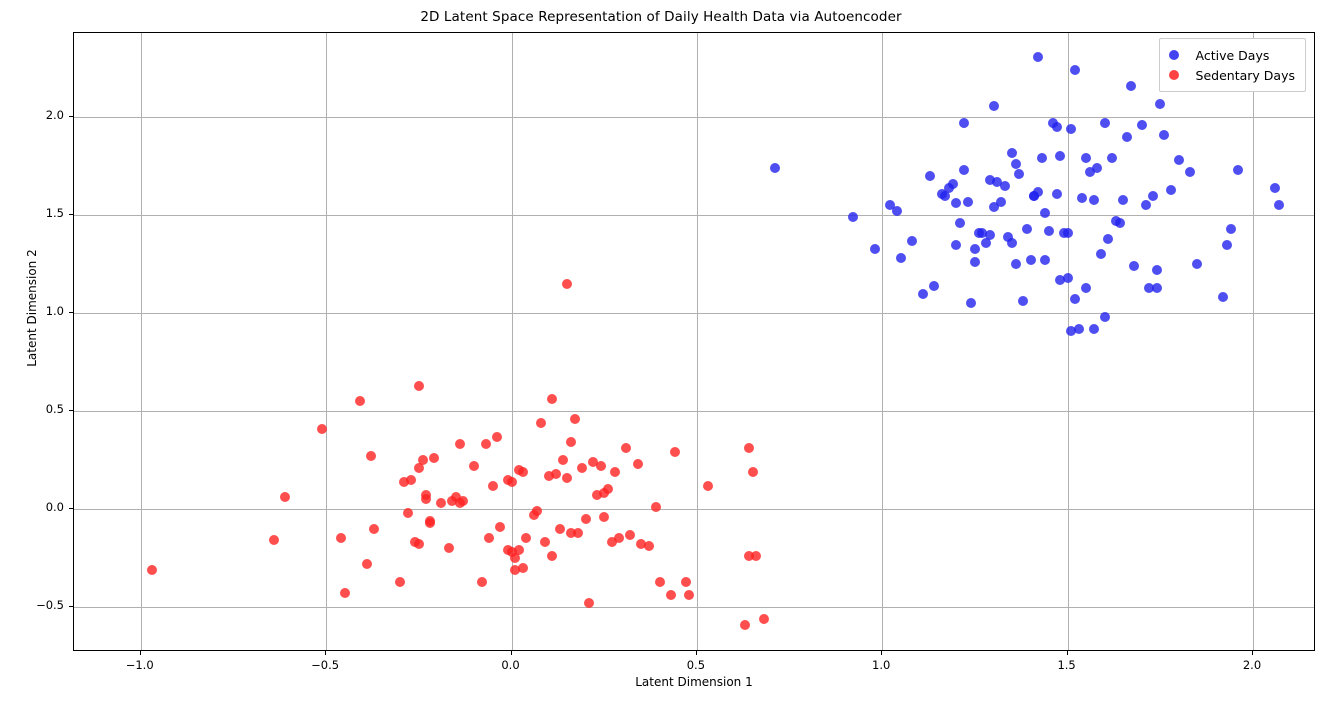 The image size is (1322, 701). Describe the element at coordinates (881, 665) in the screenshot. I see `x-tick-label: 1.0` at that location.